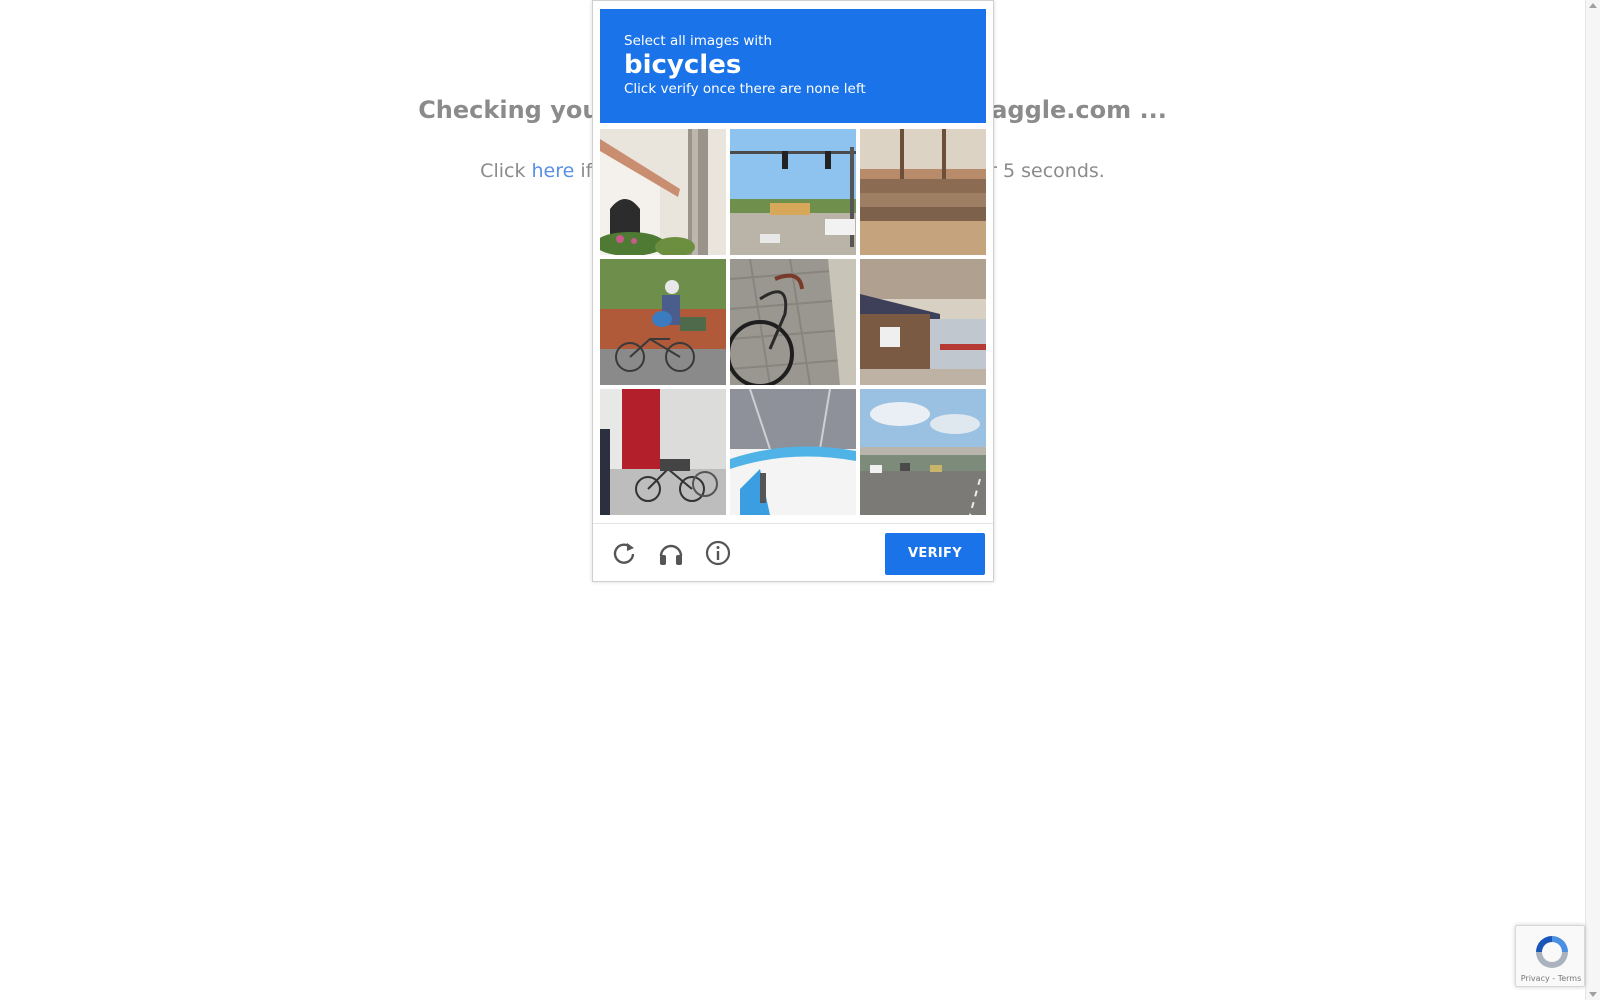  I want to click on verify-button: VERIFY, so click(935, 554).